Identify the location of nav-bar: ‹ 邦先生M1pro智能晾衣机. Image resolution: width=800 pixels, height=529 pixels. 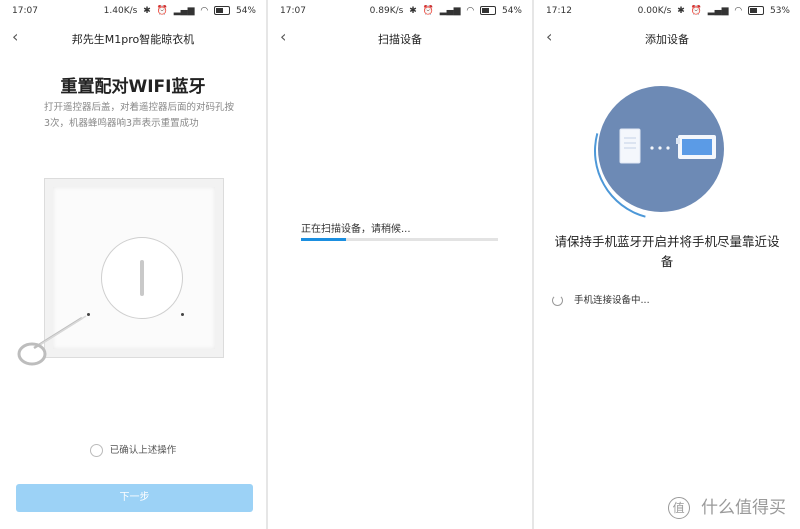
(133, 36).